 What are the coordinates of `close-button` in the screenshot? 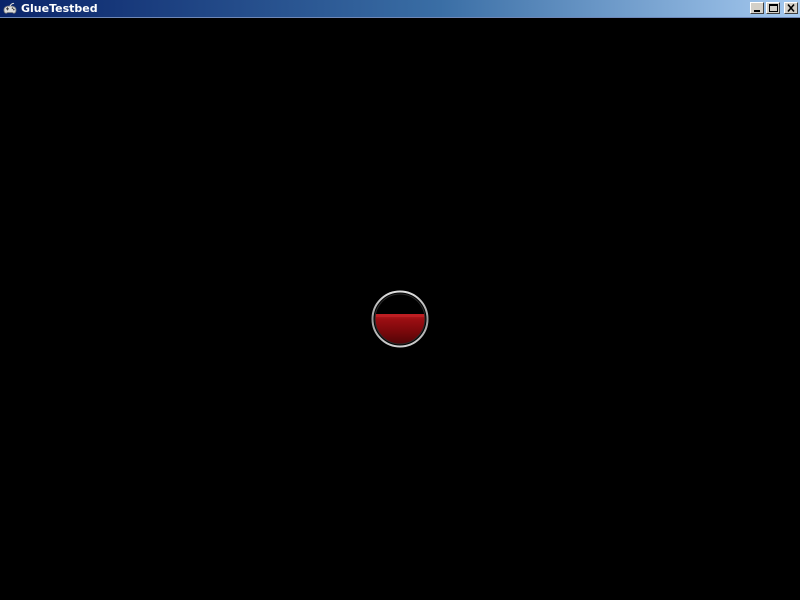 It's located at (791, 8).